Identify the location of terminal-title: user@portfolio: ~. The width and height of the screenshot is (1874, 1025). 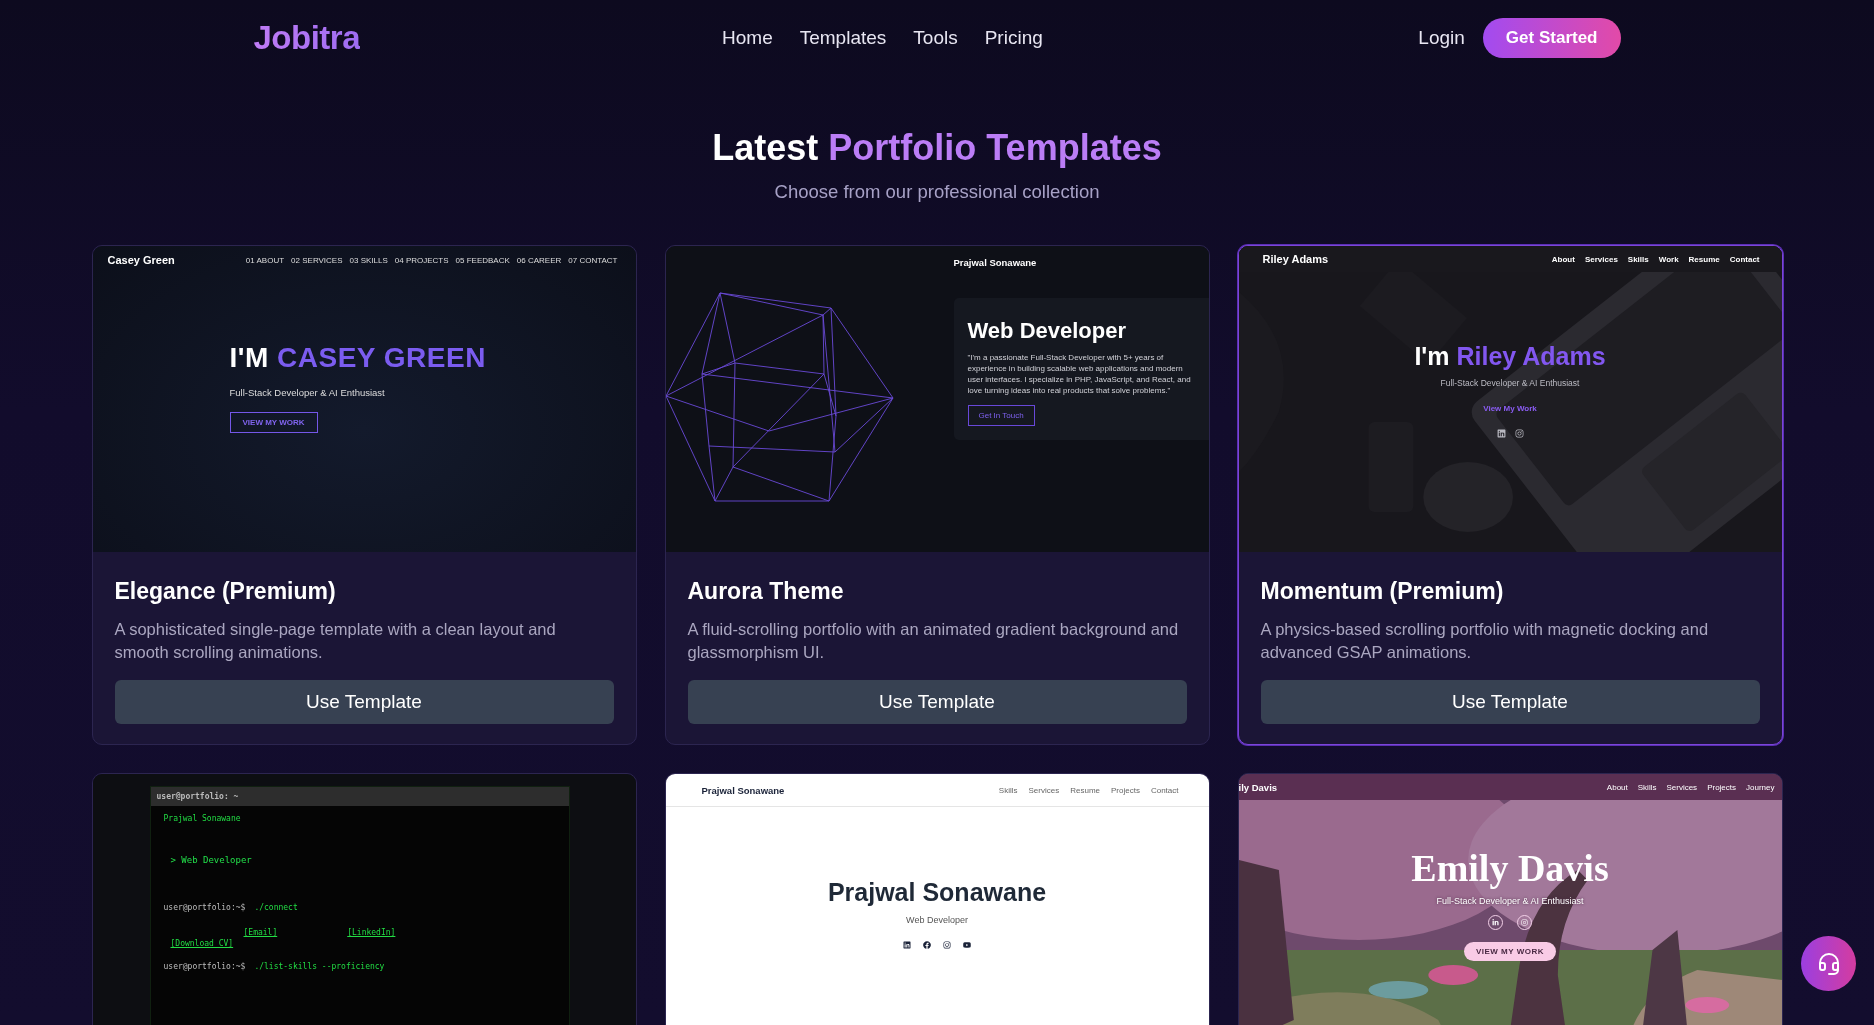
(197, 796).